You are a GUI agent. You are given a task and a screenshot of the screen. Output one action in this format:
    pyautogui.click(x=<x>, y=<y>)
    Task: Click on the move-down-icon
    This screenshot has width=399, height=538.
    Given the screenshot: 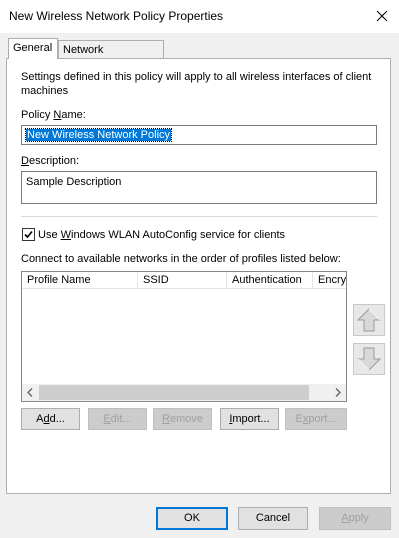 What is the action you would take?
    pyautogui.click(x=369, y=359)
    